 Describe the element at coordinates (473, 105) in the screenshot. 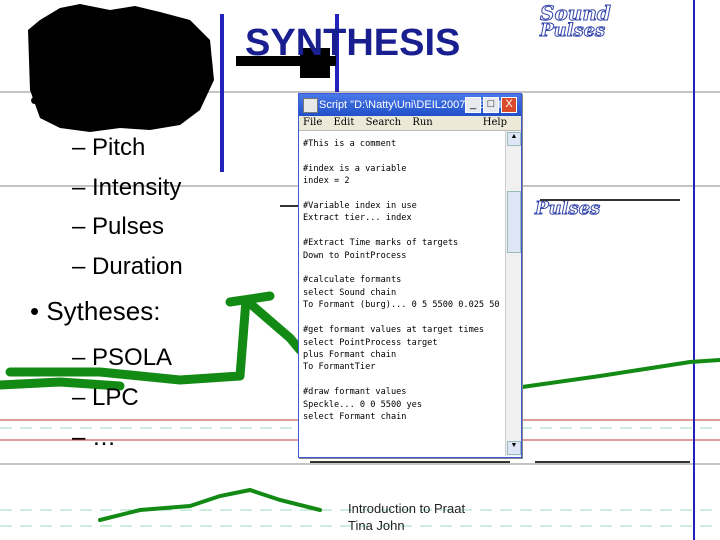

I see `minimize-button: _` at that location.